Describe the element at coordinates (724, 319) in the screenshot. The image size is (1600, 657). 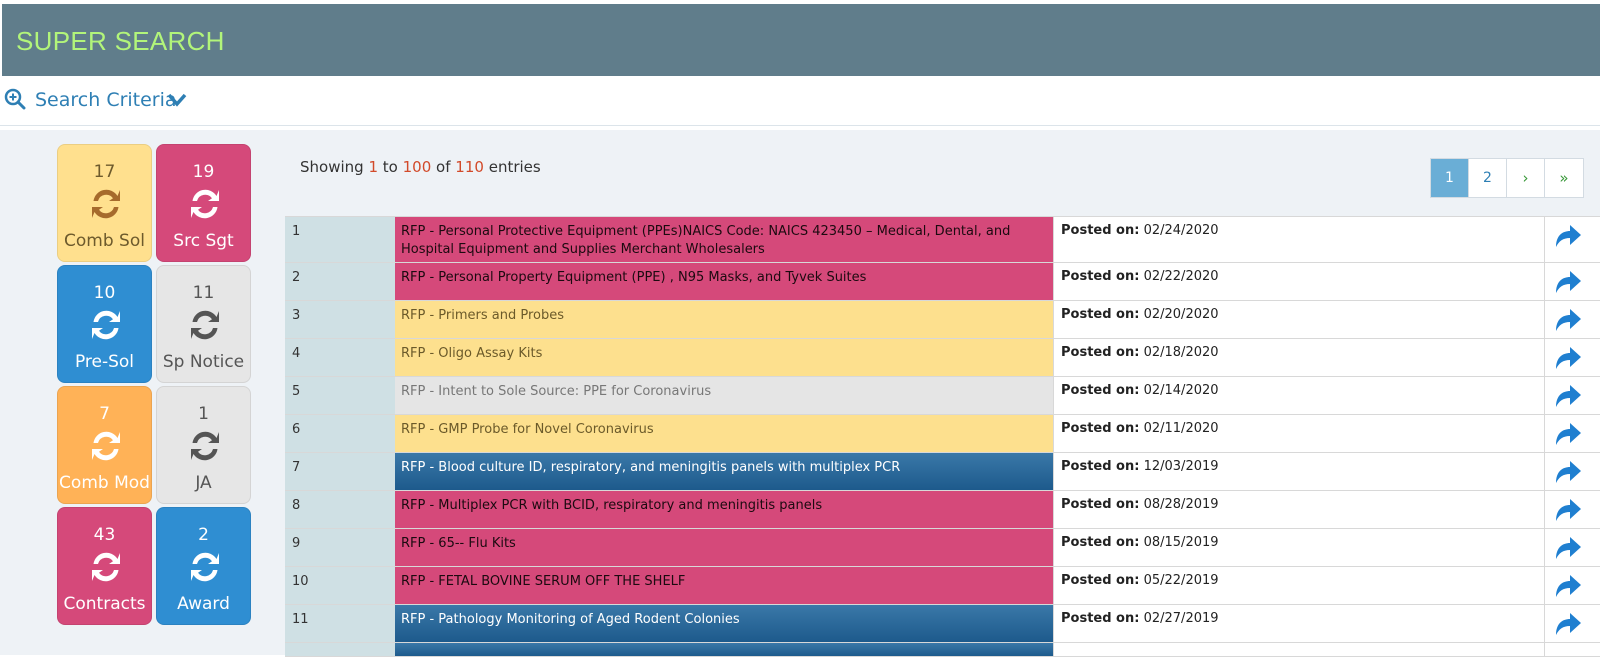
I see `row-title: RFP - Primers and Probes` at that location.